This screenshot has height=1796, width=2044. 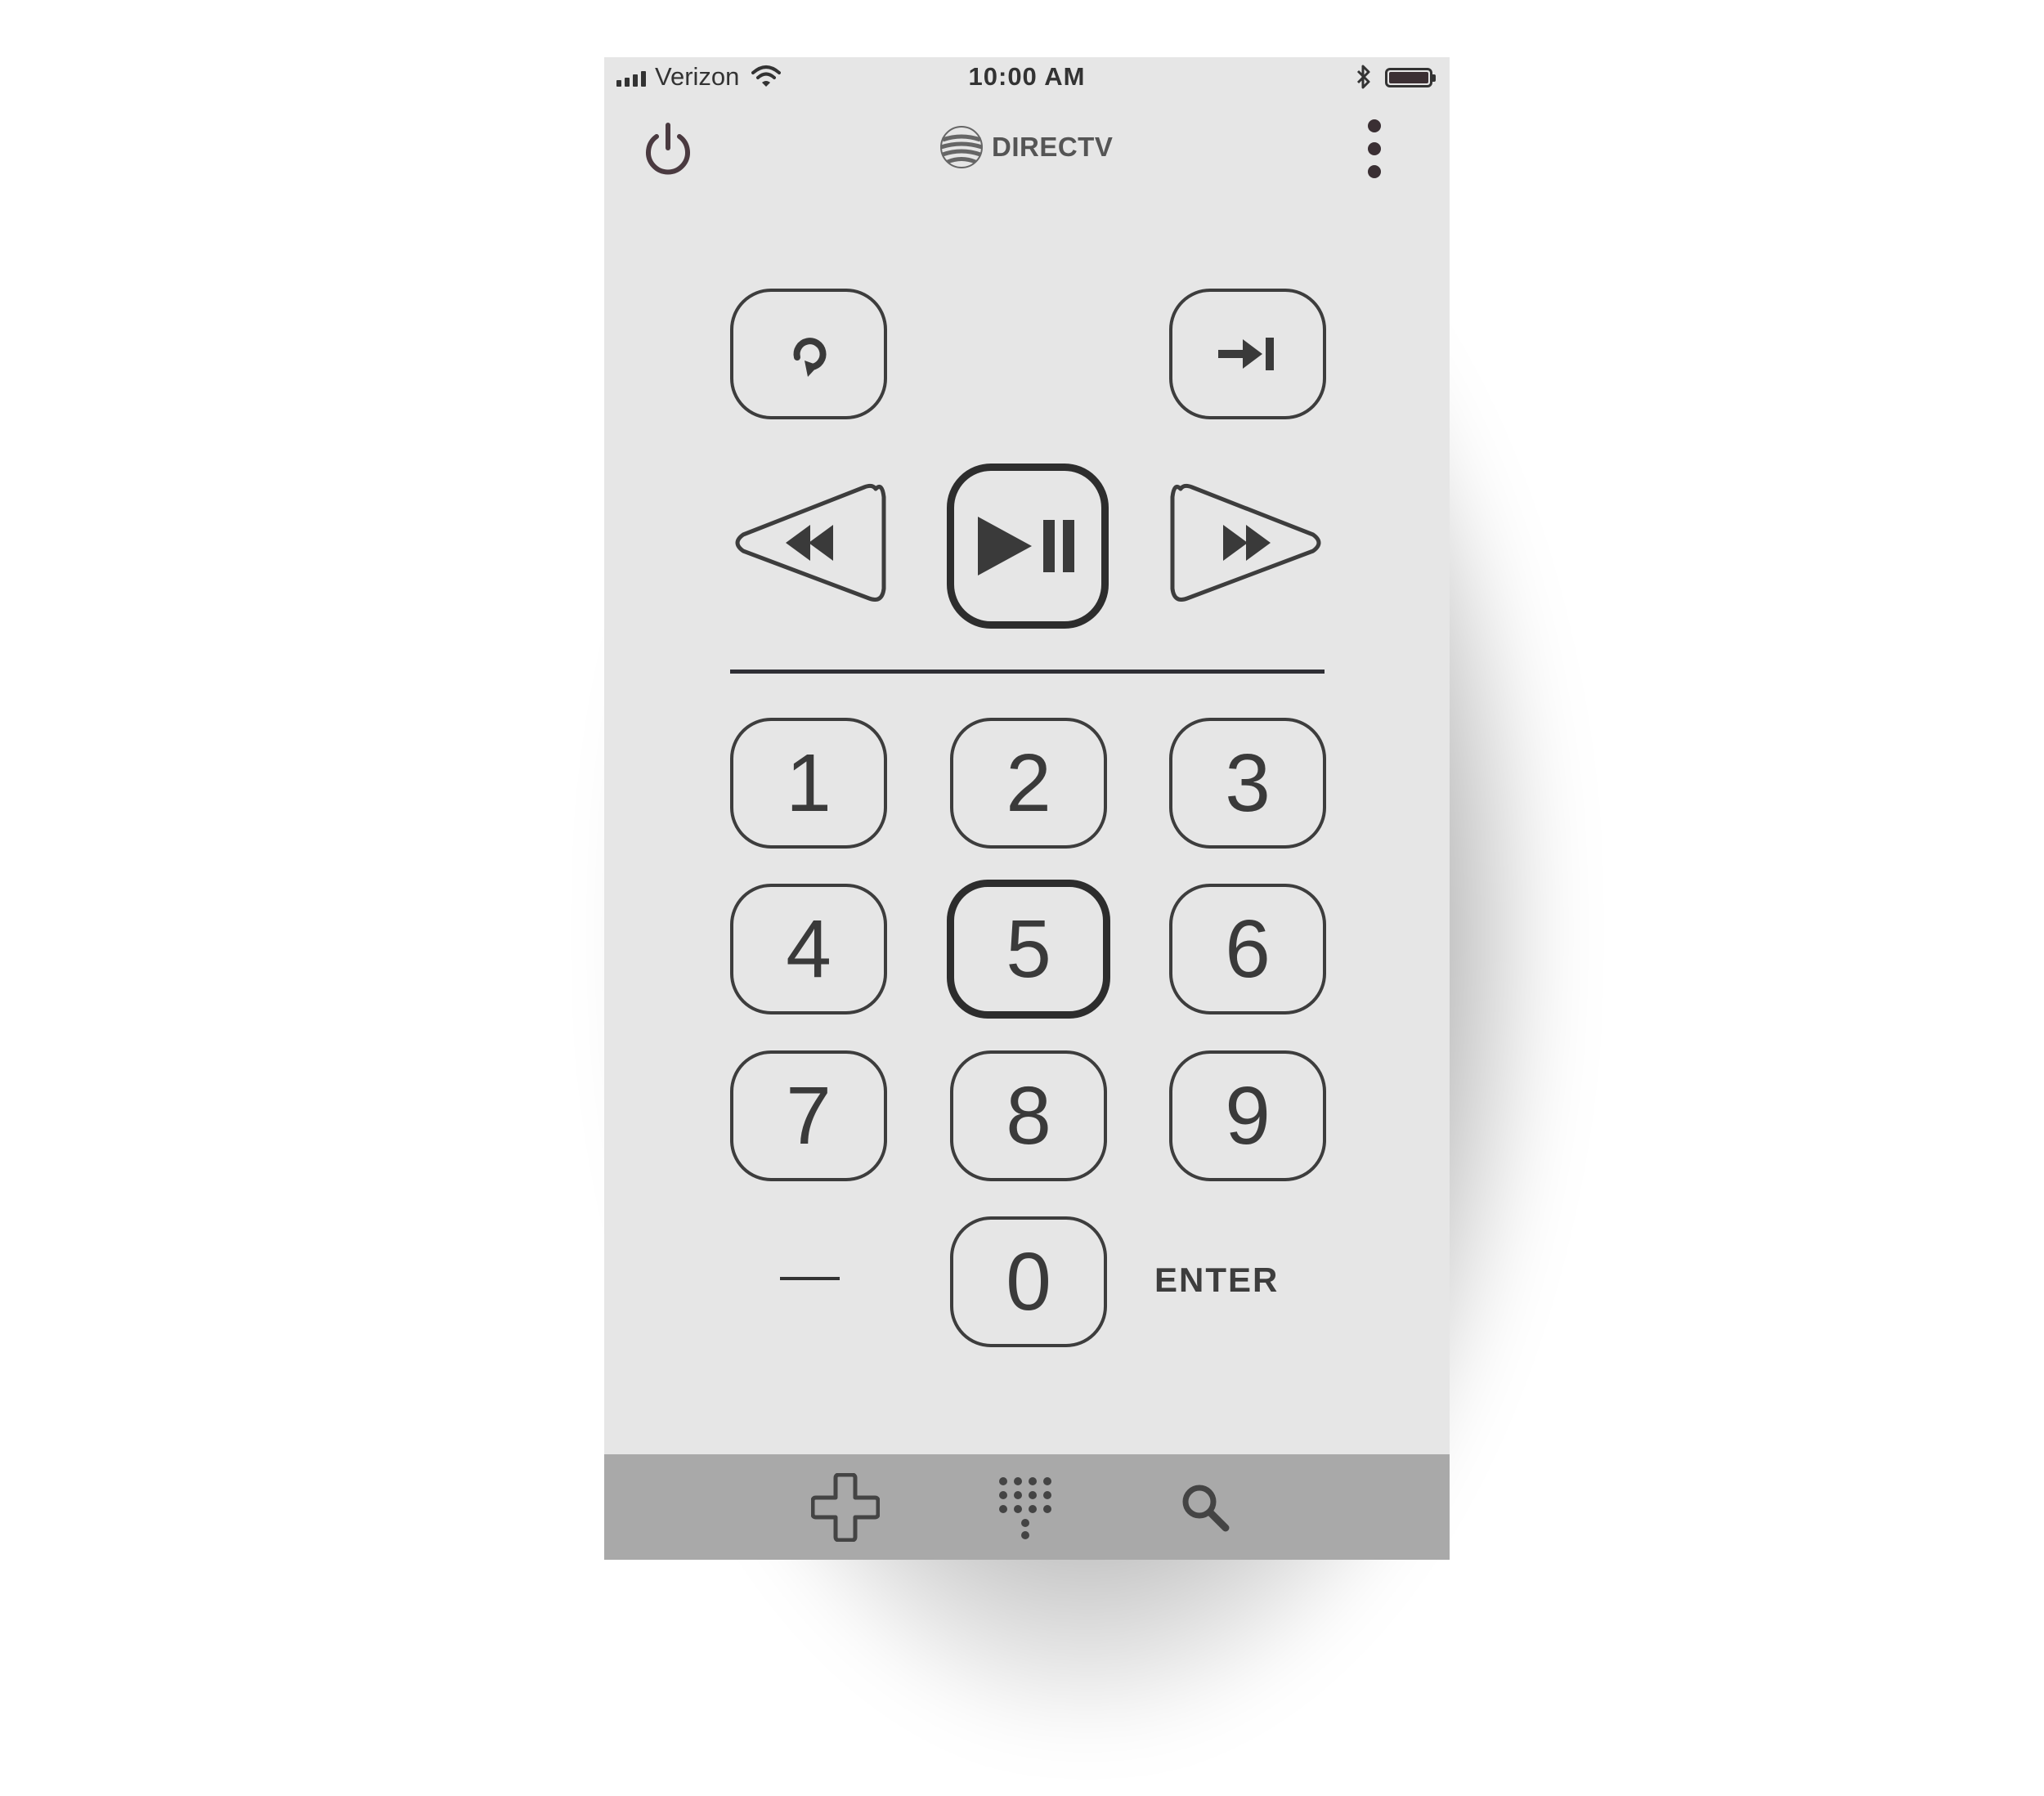 I want to click on replay-button, so click(x=808, y=354).